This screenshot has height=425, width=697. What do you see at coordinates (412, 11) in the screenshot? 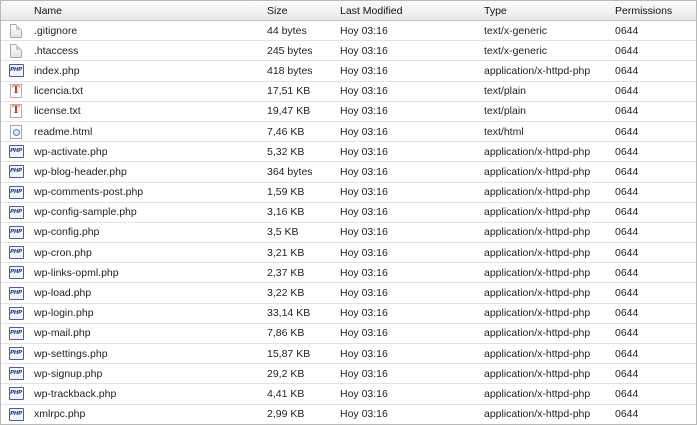
I see `column-header-last-modified: Last Modified` at bounding box center [412, 11].